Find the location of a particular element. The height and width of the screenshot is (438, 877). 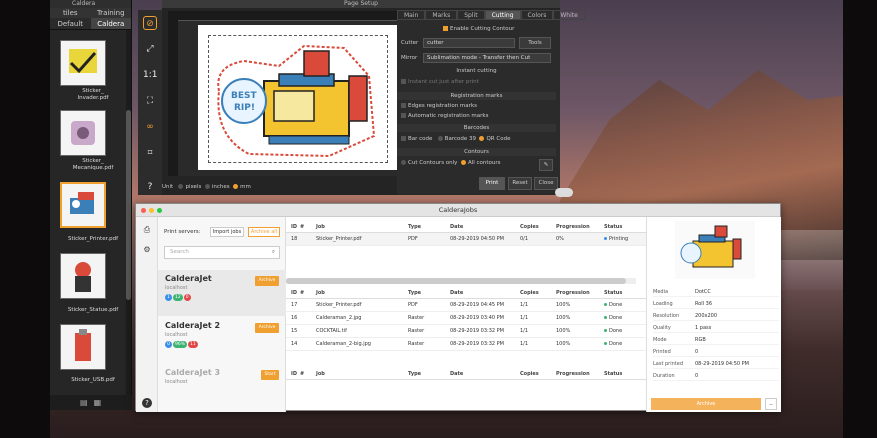

fullscreen-icon: ⛶ is located at coordinates (150, 101).